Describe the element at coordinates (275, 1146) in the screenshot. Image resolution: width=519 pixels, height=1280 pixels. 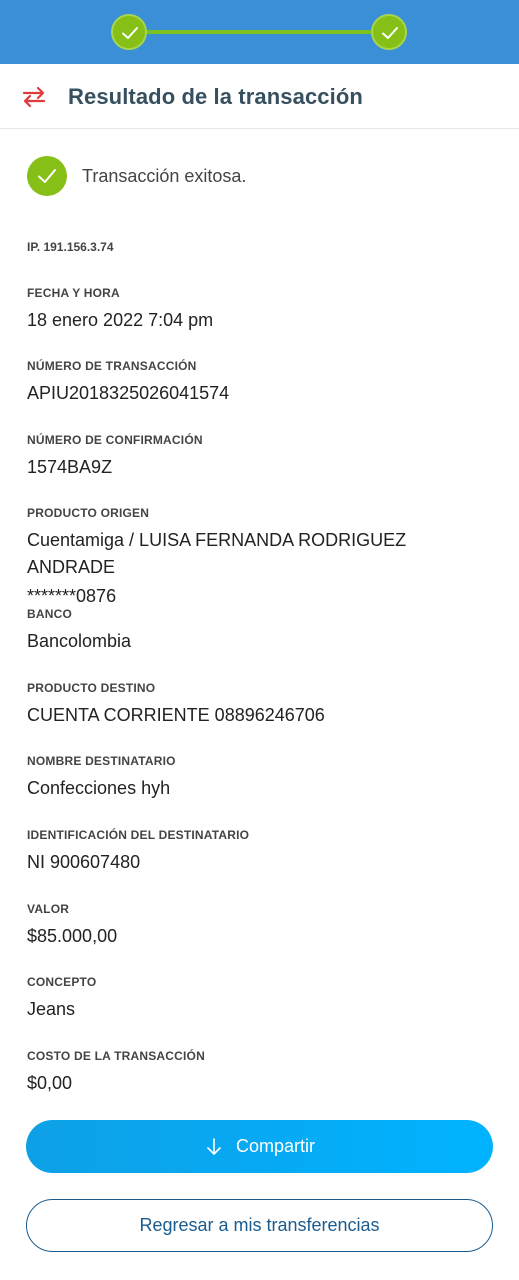
I see `share-button-label: Compartir` at that location.